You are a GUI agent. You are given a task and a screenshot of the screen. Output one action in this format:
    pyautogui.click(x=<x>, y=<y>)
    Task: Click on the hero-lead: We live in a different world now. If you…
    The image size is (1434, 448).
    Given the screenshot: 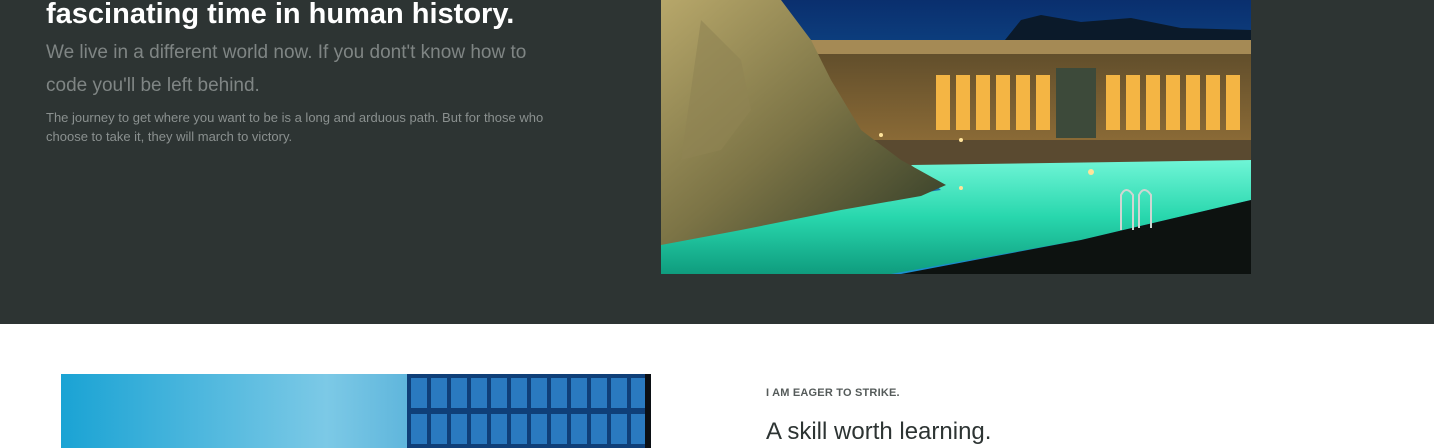 What is the action you would take?
    pyautogui.click(x=286, y=69)
    